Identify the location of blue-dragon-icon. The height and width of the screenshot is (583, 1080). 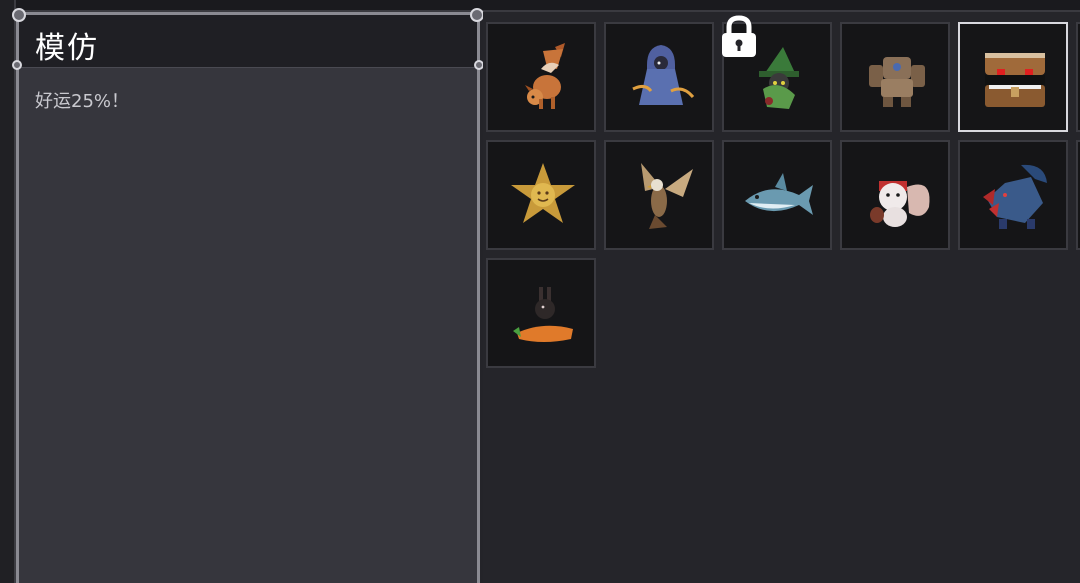
(1015, 196).